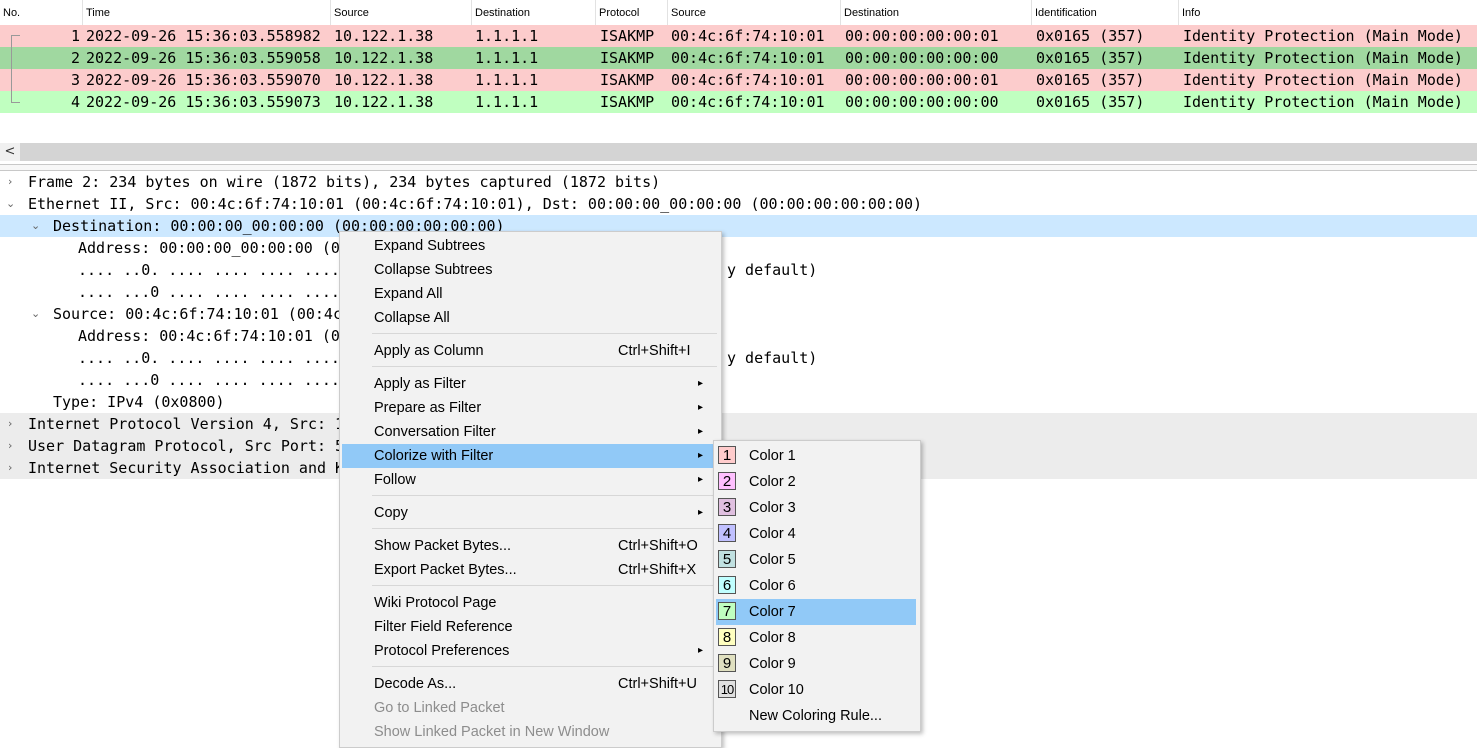  I want to click on col-header-no: No., so click(41, 12).